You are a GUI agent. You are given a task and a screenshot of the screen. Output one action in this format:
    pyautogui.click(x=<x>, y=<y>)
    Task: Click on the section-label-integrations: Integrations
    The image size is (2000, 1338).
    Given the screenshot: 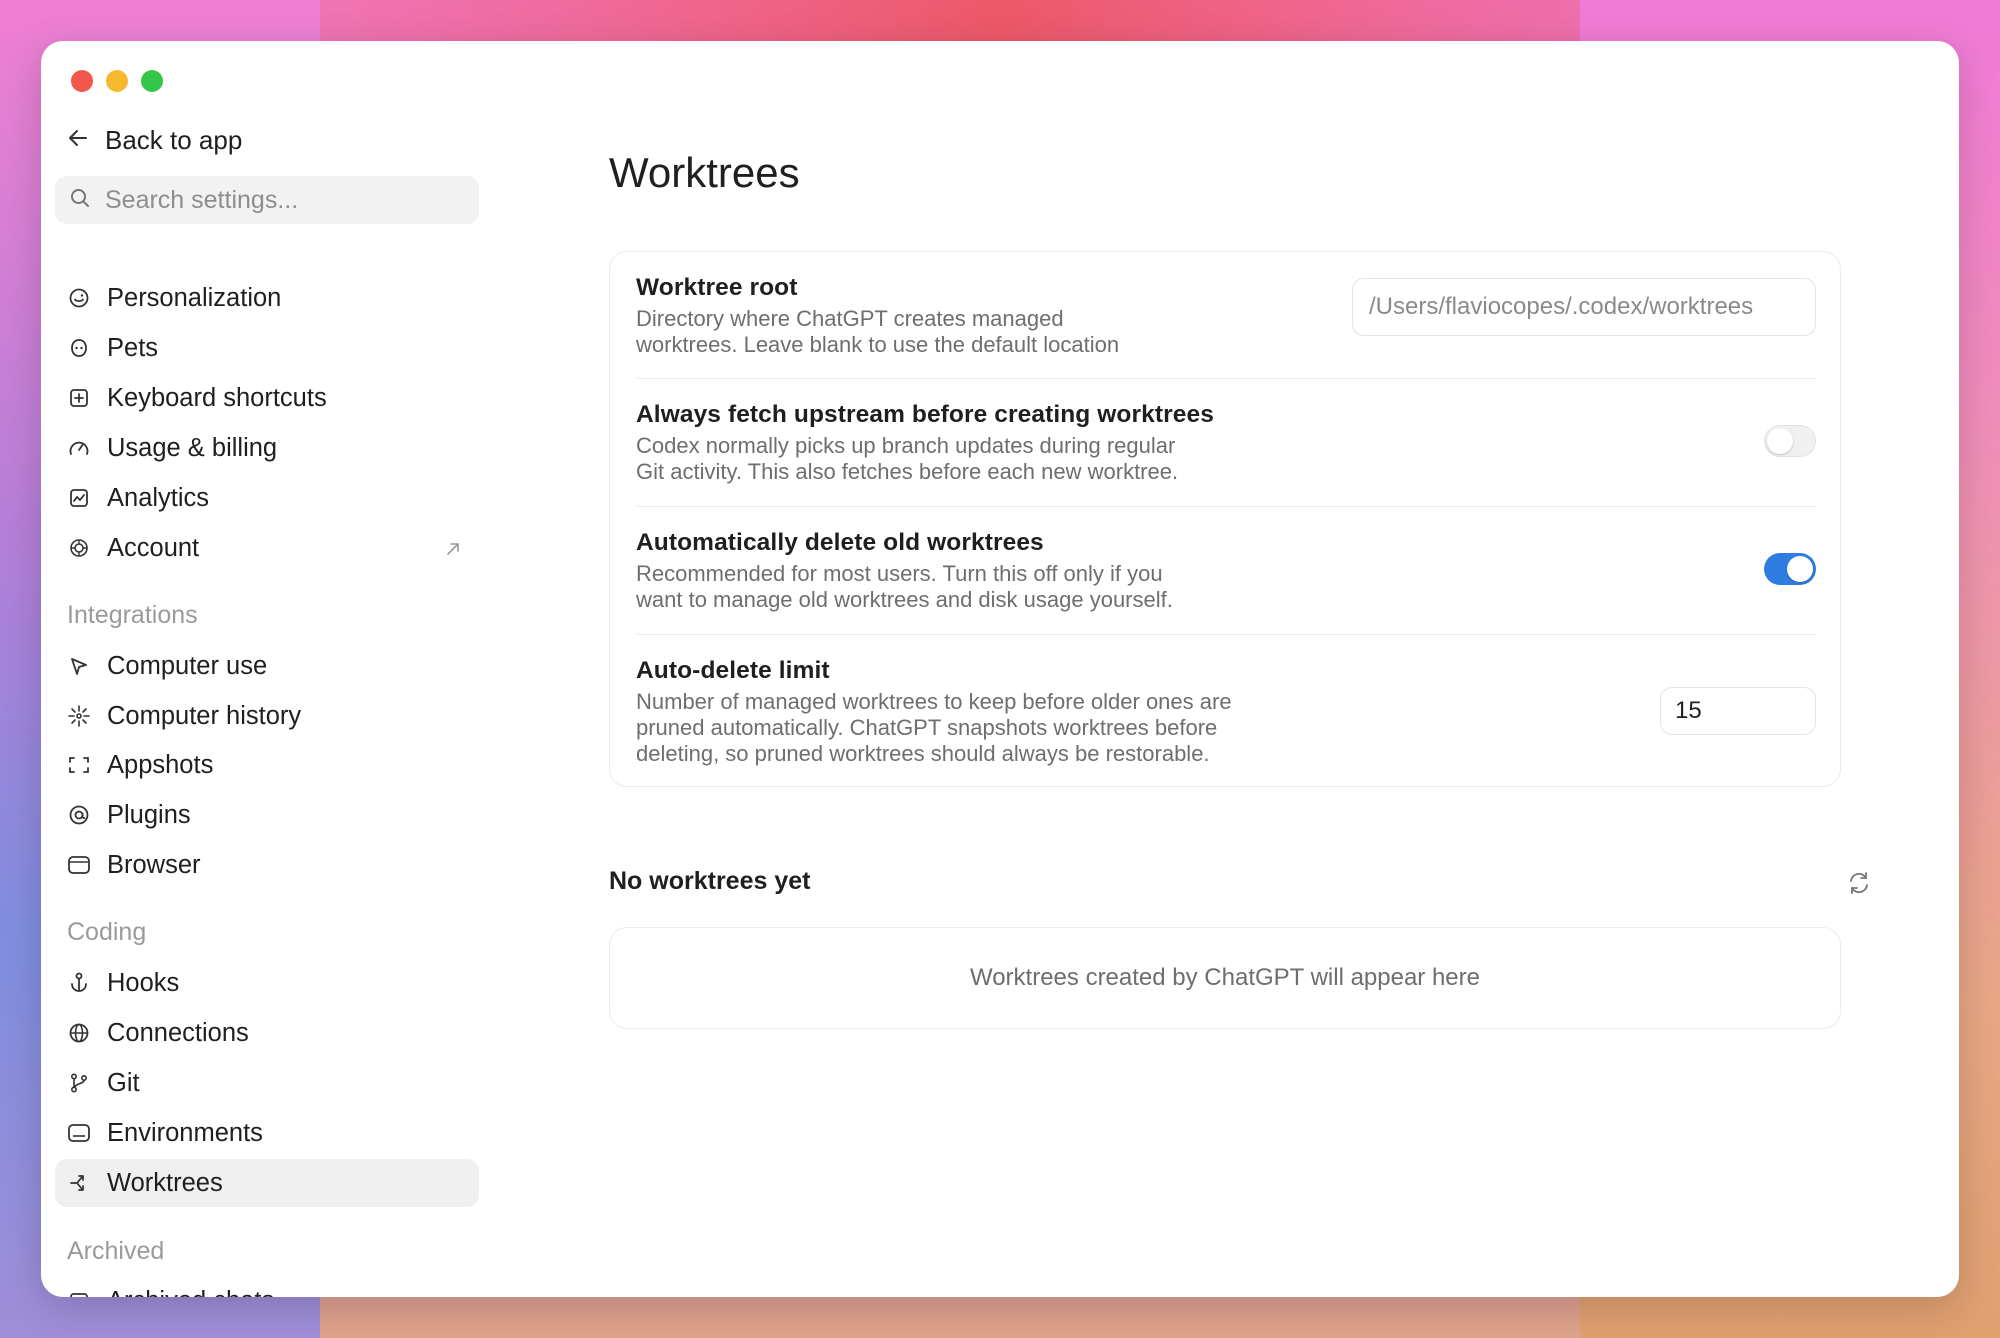 What is the action you would take?
    pyautogui.click(x=132, y=615)
    